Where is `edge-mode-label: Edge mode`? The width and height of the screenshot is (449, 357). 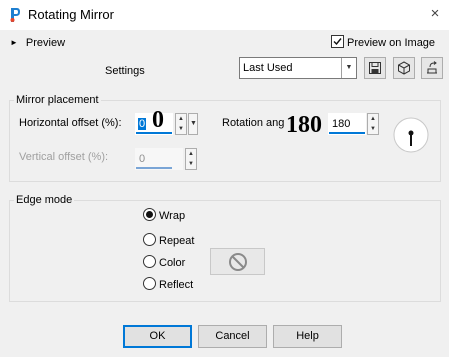
edge-mode-label: Edge mode is located at coordinates (44, 200).